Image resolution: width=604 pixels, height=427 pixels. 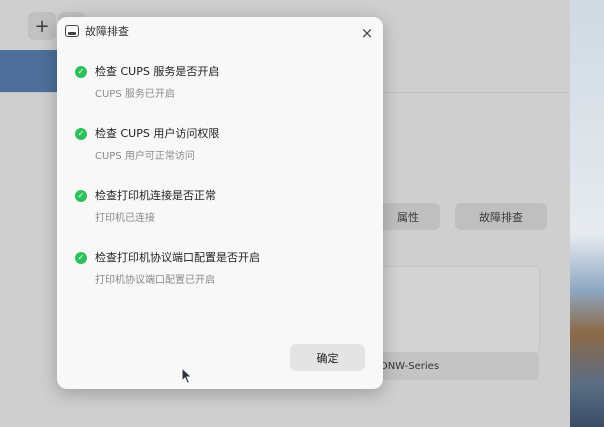 I want to click on check-status: 打印机协议端口配置已开启, so click(x=155, y=280).